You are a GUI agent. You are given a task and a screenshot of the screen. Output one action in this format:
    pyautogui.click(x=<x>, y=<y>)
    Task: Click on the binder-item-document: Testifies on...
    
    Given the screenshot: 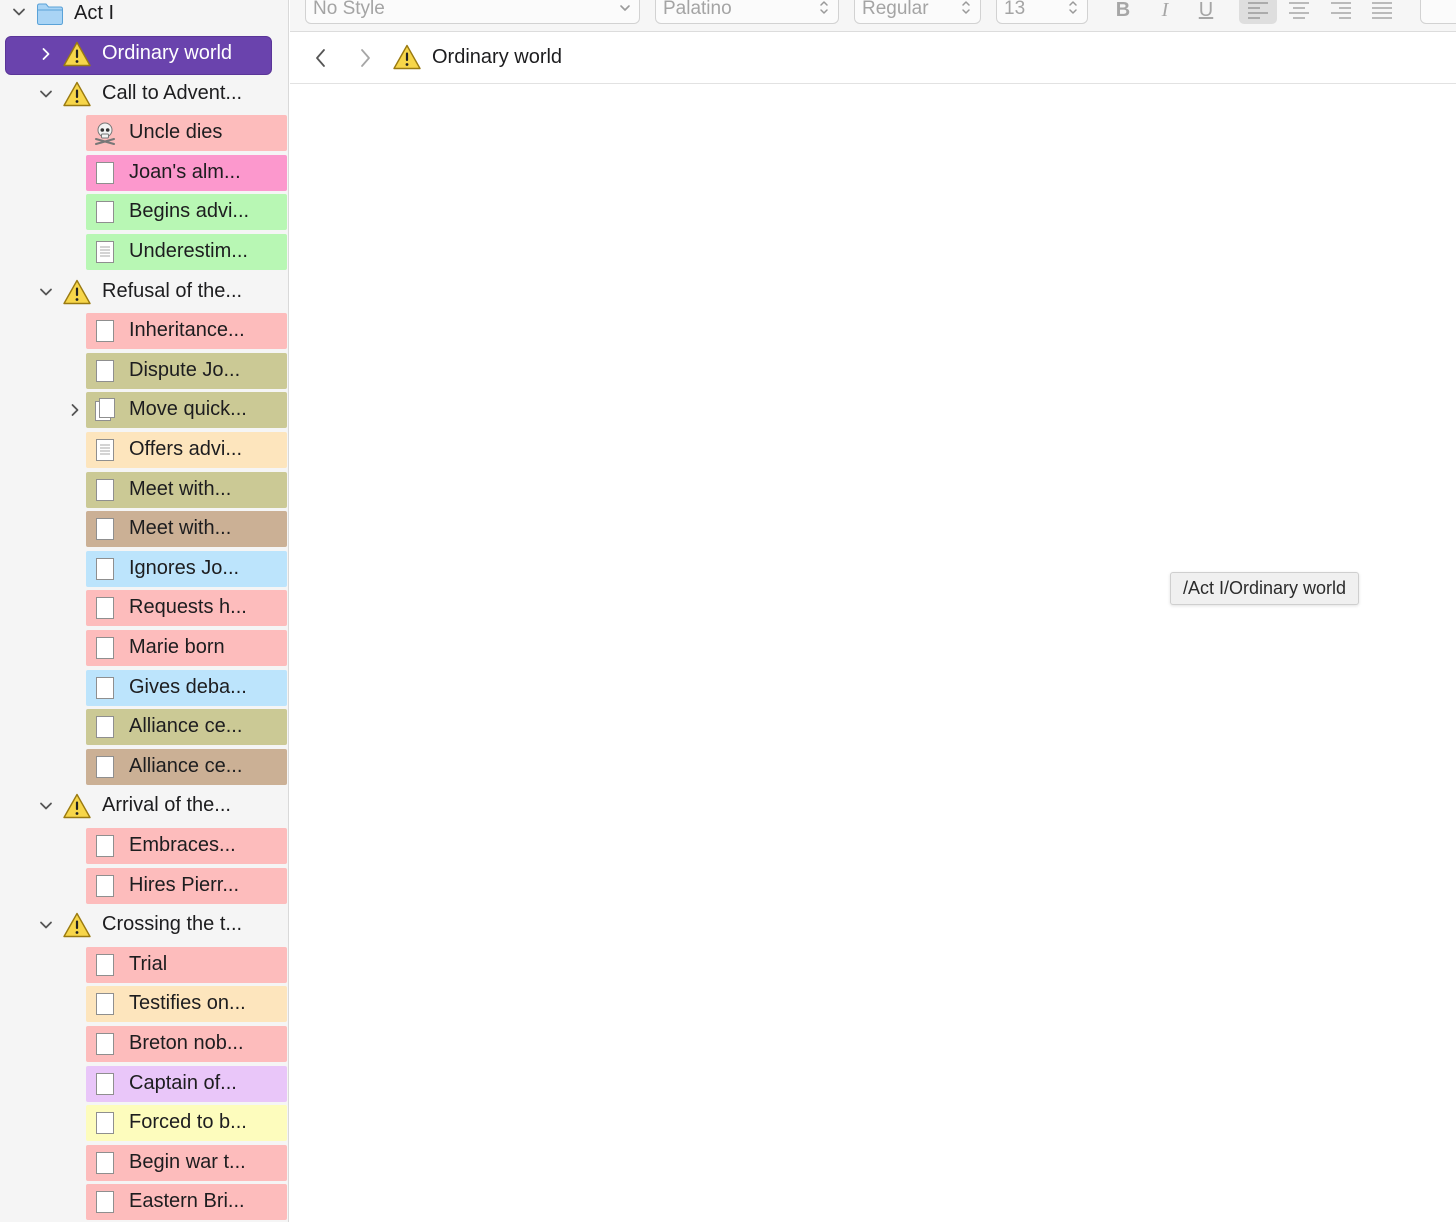 What is the action you would take?
    pyautogui.click(x=186, y=1004)
    